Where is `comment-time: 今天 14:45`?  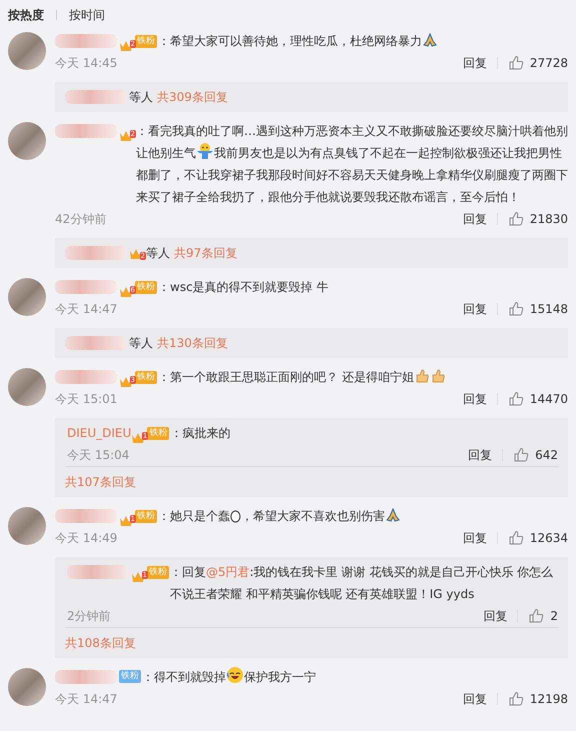
comment-time: 今天 14:45 is located at coordinates (86, 63).